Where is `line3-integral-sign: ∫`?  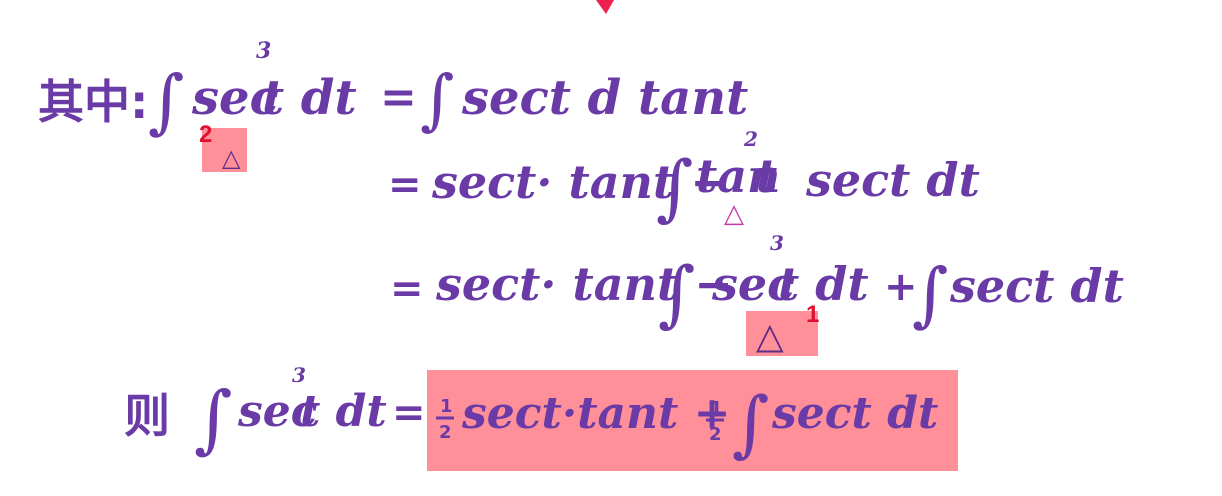
line3-integral-sign: ∫ is located at coordinates (677, 293).